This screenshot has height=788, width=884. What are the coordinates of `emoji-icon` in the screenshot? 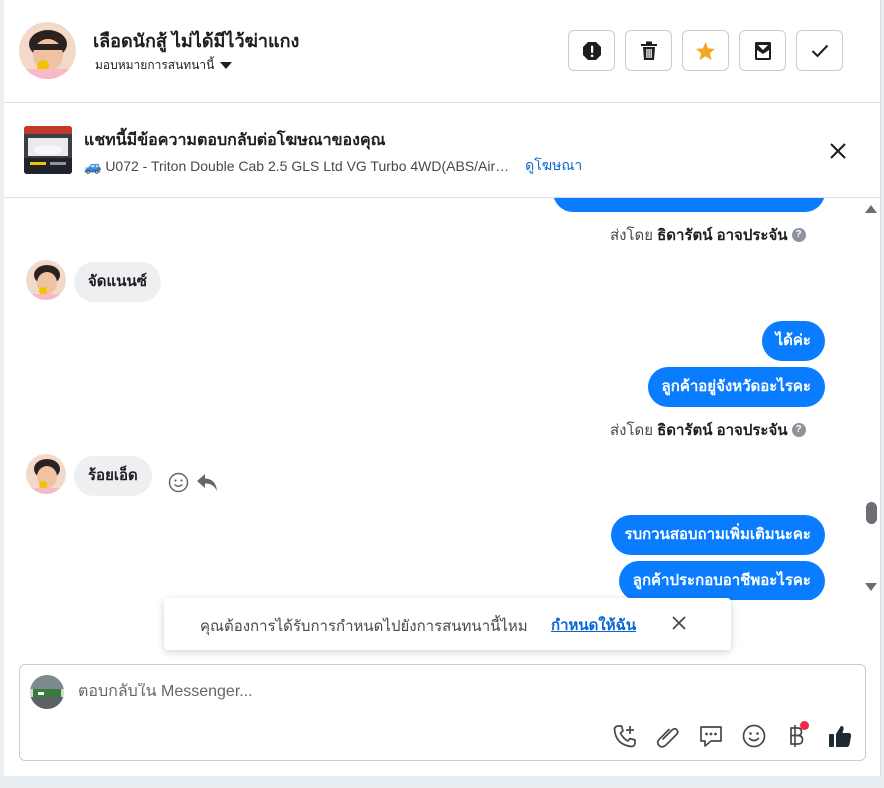 It's located at (753, 735).